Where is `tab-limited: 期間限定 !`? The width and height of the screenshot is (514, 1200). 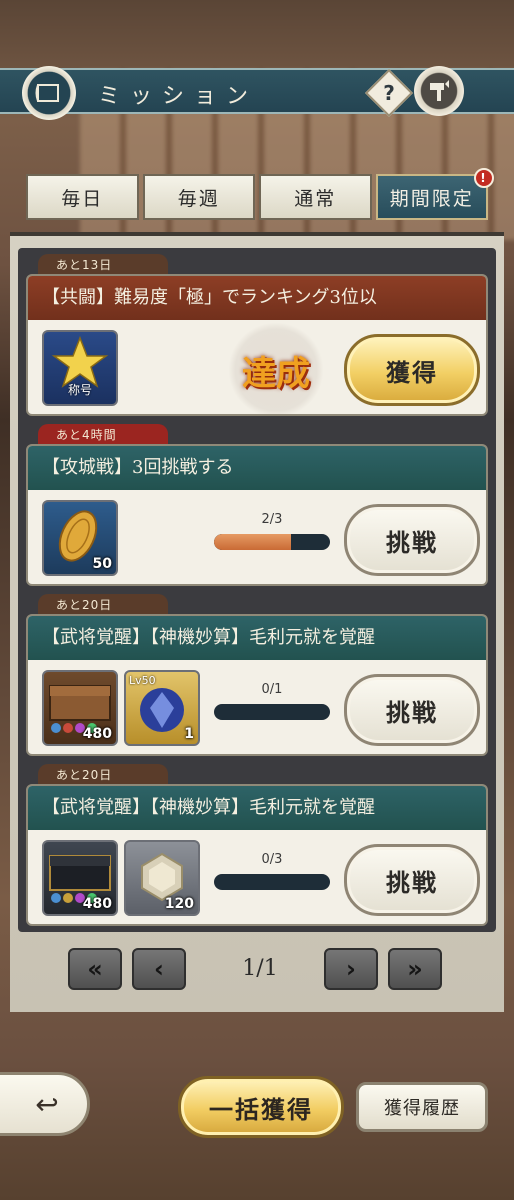
tab-limited: 期間限定 ! is located at coordinates (434, 194).